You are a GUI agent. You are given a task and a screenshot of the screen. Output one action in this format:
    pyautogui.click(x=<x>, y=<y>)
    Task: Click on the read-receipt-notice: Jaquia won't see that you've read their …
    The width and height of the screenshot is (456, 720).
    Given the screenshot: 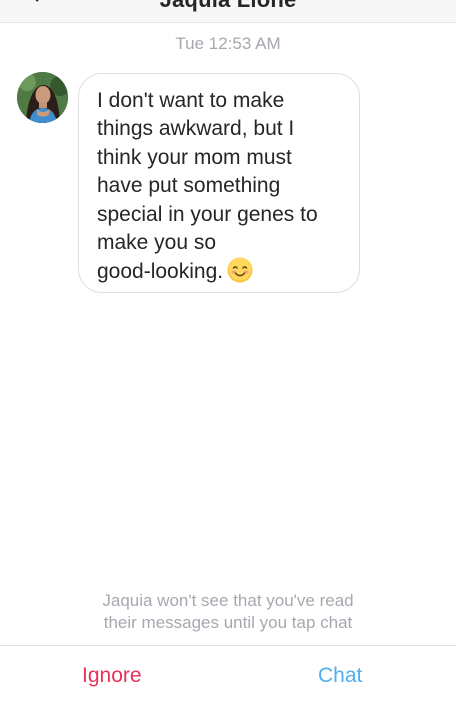 What is the action you would take?
    pyautogui.click(x=228, y=611)
    